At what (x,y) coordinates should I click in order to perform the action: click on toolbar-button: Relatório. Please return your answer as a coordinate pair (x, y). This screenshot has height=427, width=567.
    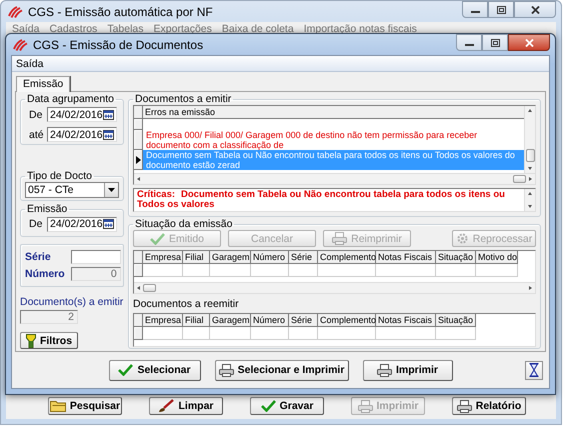
    Looking at the image, I should click on (489, 406).